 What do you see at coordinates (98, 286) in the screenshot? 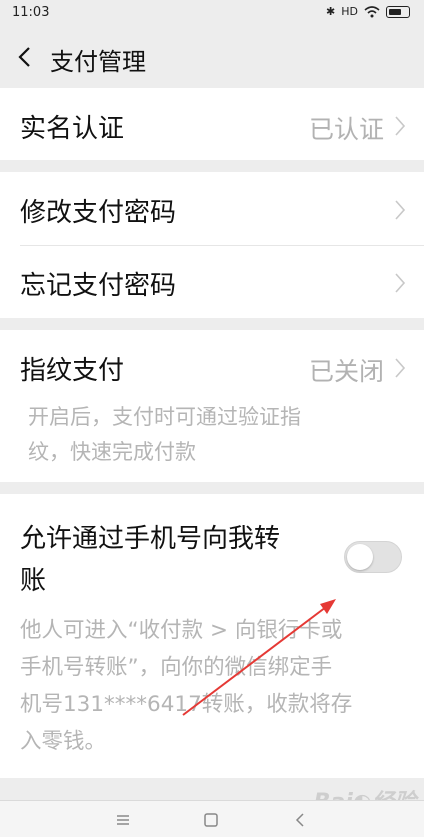
I see `forgot-password-label: 忘记支付密码` at bounding box center [98, 286].